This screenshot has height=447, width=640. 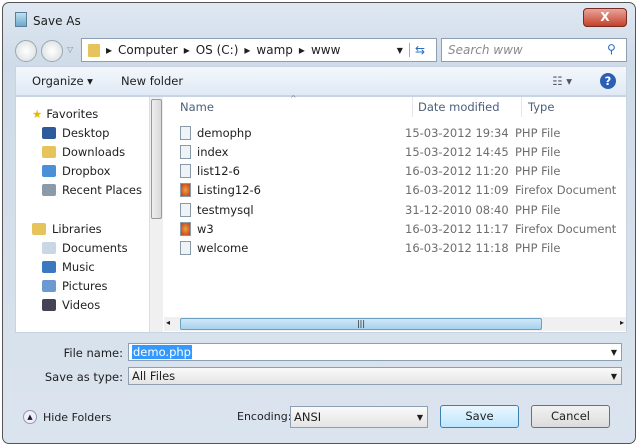 What do you see at coordinates (457, 151) in the screenshot?
I see `file-date: 15-03-2012 14:45` at bounding box center [457, 151].